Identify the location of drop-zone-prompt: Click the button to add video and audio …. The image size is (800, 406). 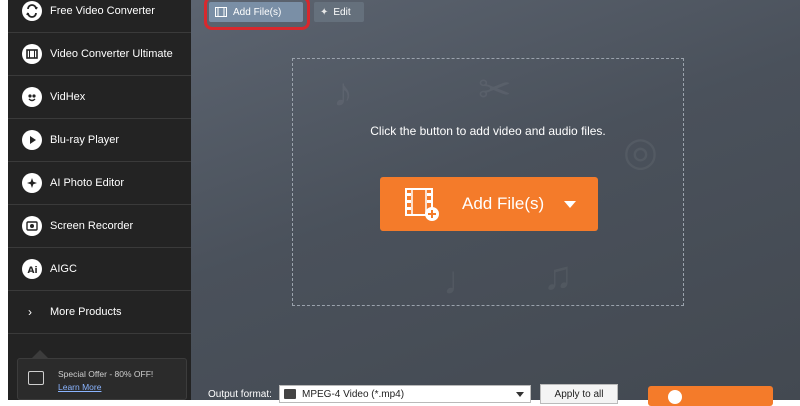
(488, 131).